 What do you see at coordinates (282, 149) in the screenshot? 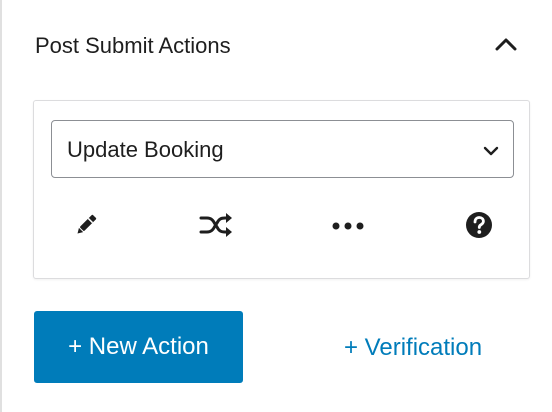
I see `action-type-select: Update Booking` at bounding box center [282, 149].